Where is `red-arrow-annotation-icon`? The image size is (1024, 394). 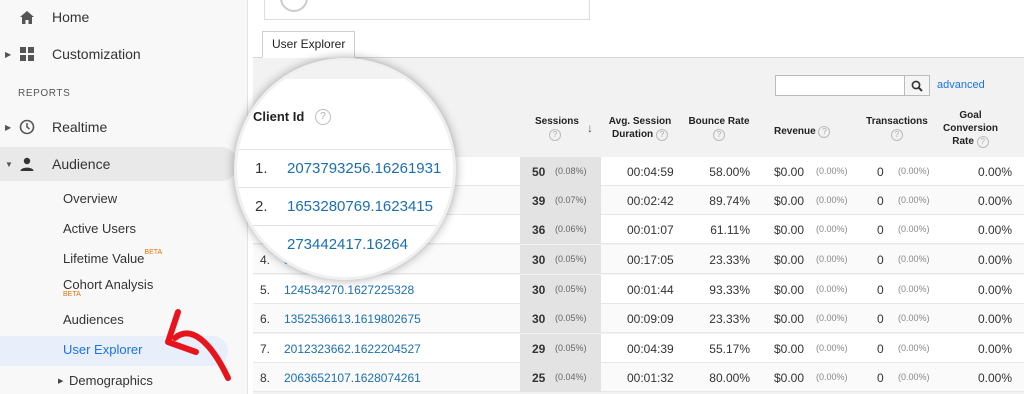 red-arrow-annotation-icon is located at coordinates (198, 345).